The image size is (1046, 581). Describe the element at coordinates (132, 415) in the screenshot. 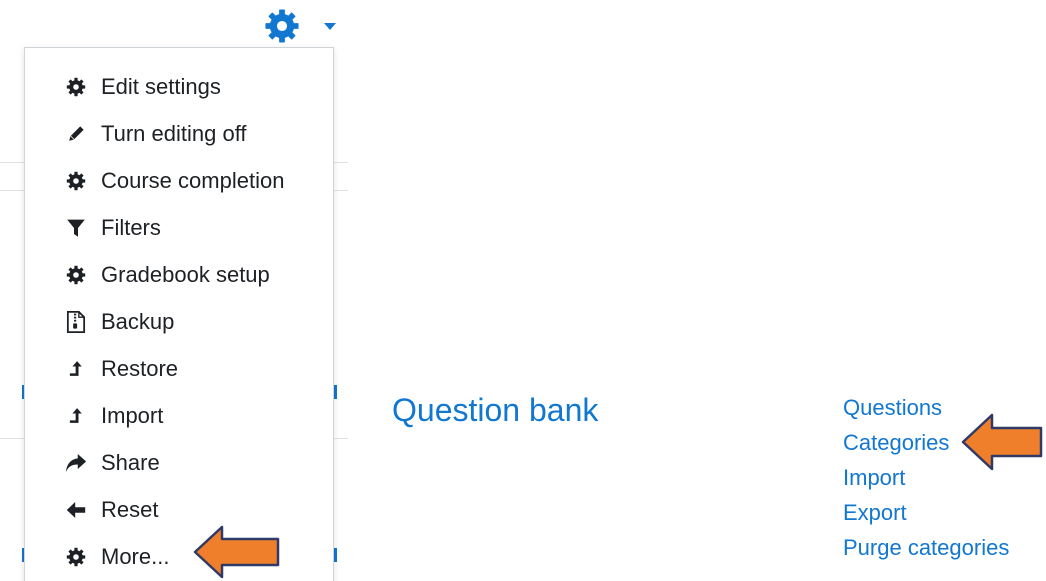

I see `menu-item-label: Import` at that location.